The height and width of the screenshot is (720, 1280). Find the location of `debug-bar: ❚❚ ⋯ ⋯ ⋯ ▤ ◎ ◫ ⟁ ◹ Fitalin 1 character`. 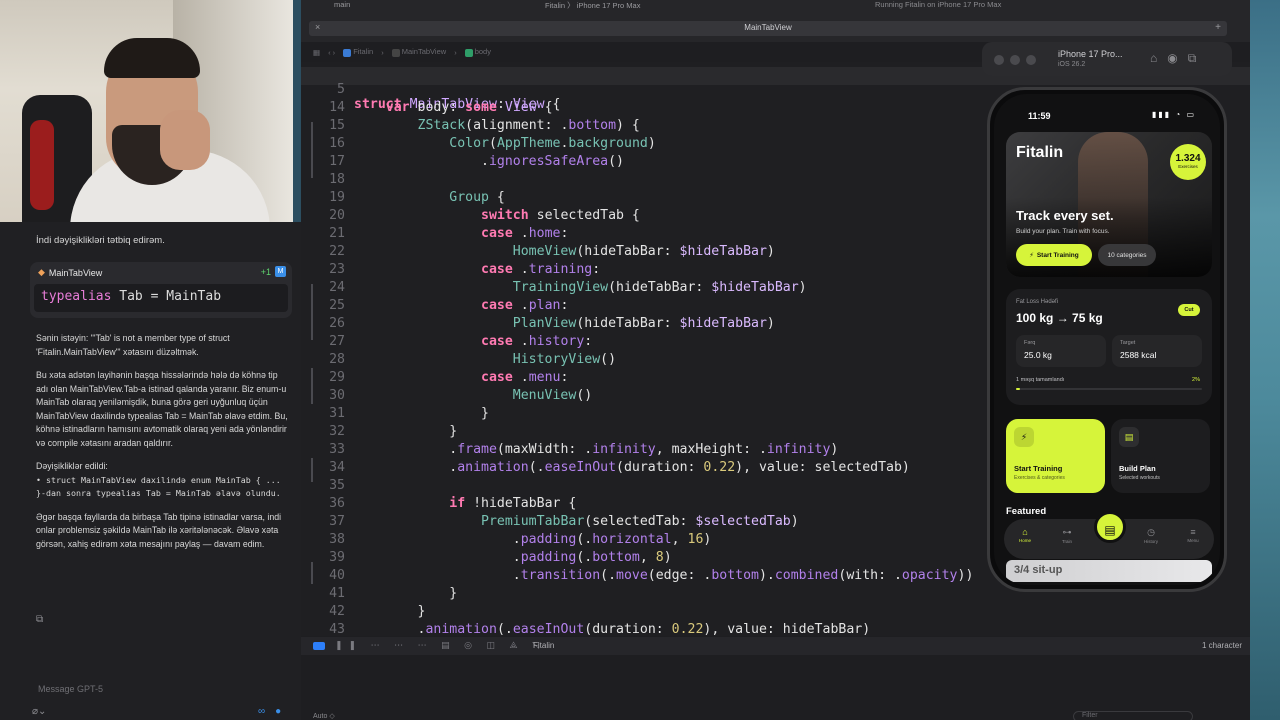

debug-bar: ❚❚ ⋯ ⋯ ⋯ ▤ ◎ ◫ ⟁ ◹ Fitalin 1 character is located at coordinates (775, 646).